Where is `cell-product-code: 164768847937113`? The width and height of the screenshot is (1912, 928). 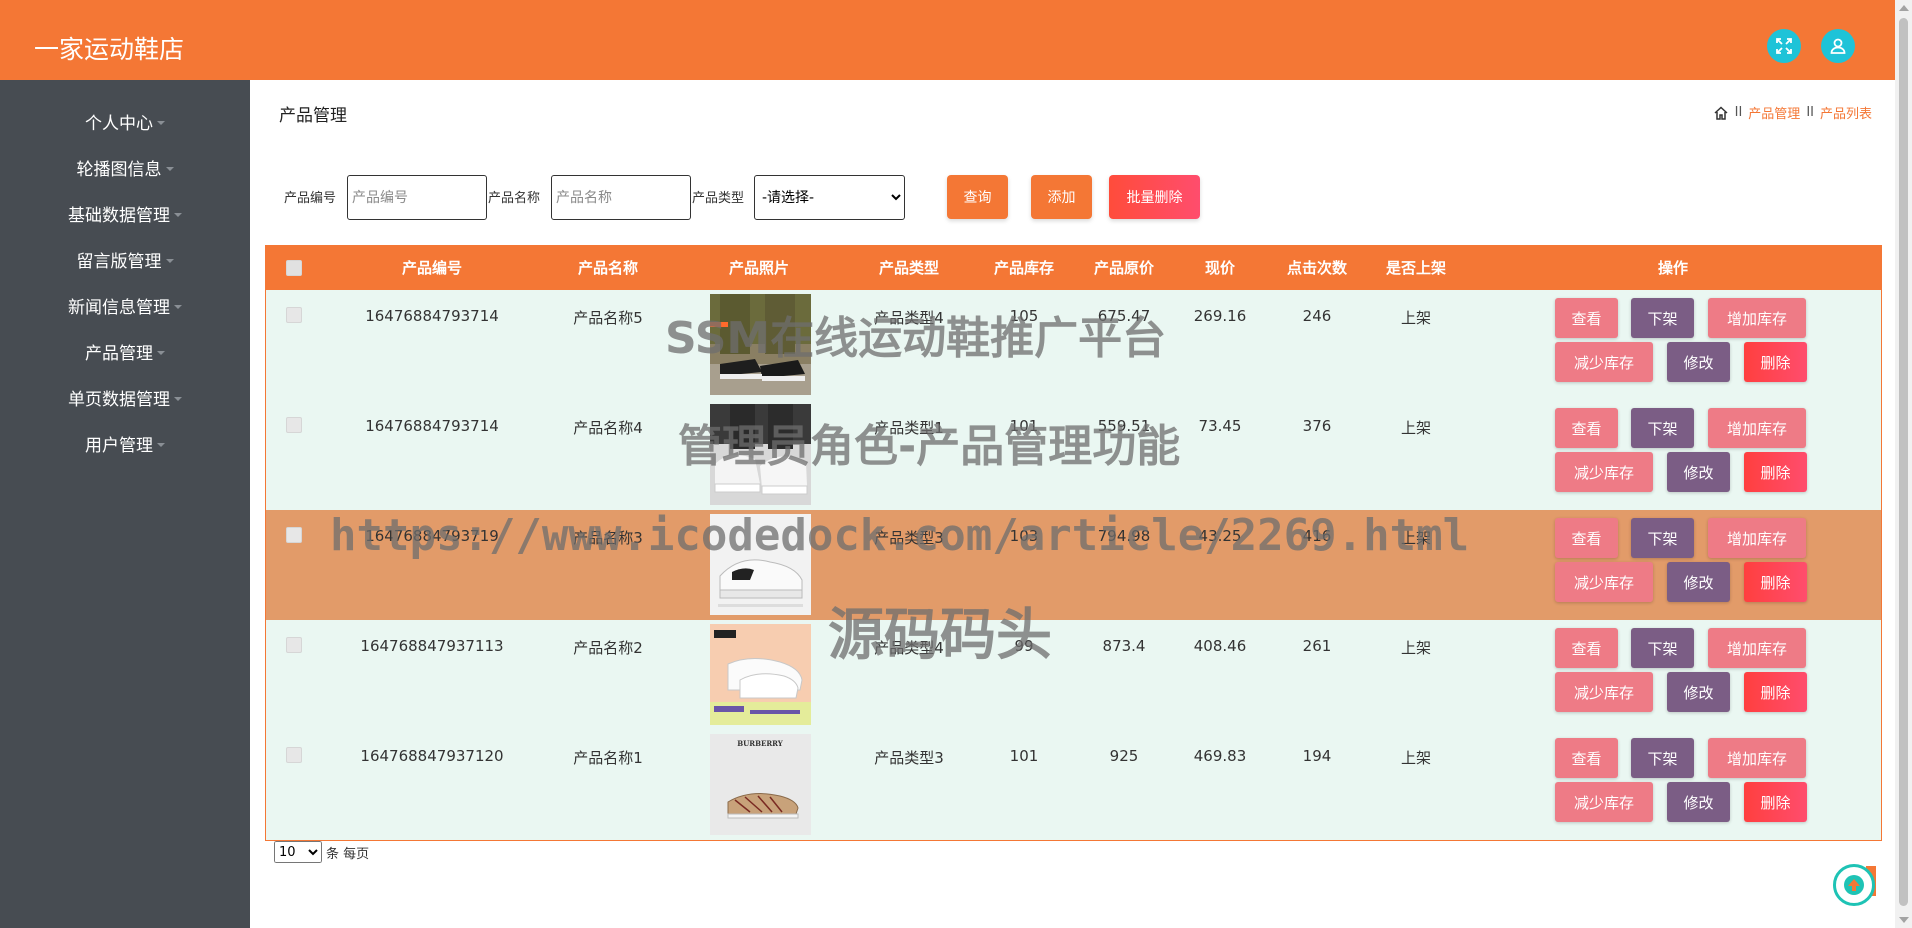
cell-product-code: 164768847937113 is located at coordinates (432, 646).